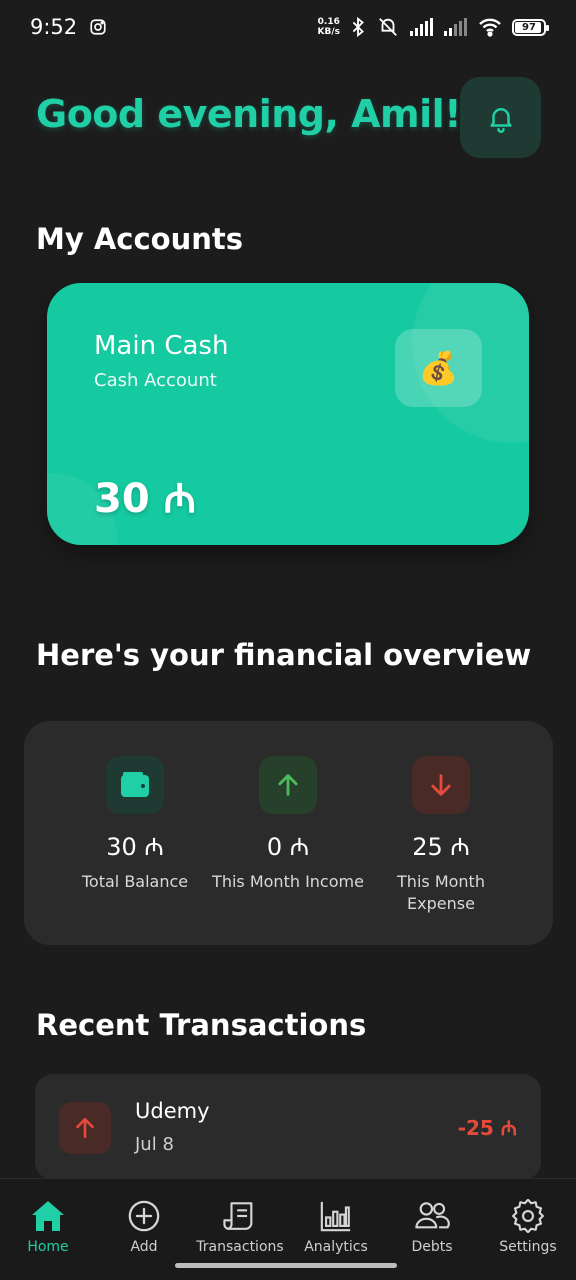 This screenshot has height=1280, width=576. I want to click on overview-value: 30 ₼, so click(135, 847).